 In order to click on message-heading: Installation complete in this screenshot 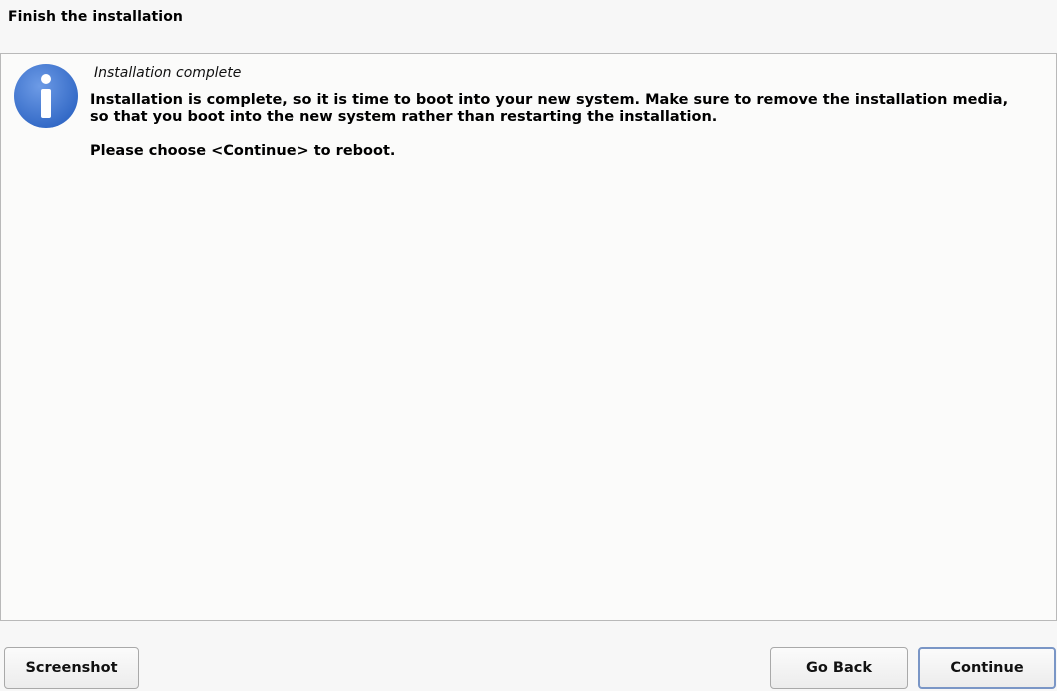, I will do `click(168, 73)`.